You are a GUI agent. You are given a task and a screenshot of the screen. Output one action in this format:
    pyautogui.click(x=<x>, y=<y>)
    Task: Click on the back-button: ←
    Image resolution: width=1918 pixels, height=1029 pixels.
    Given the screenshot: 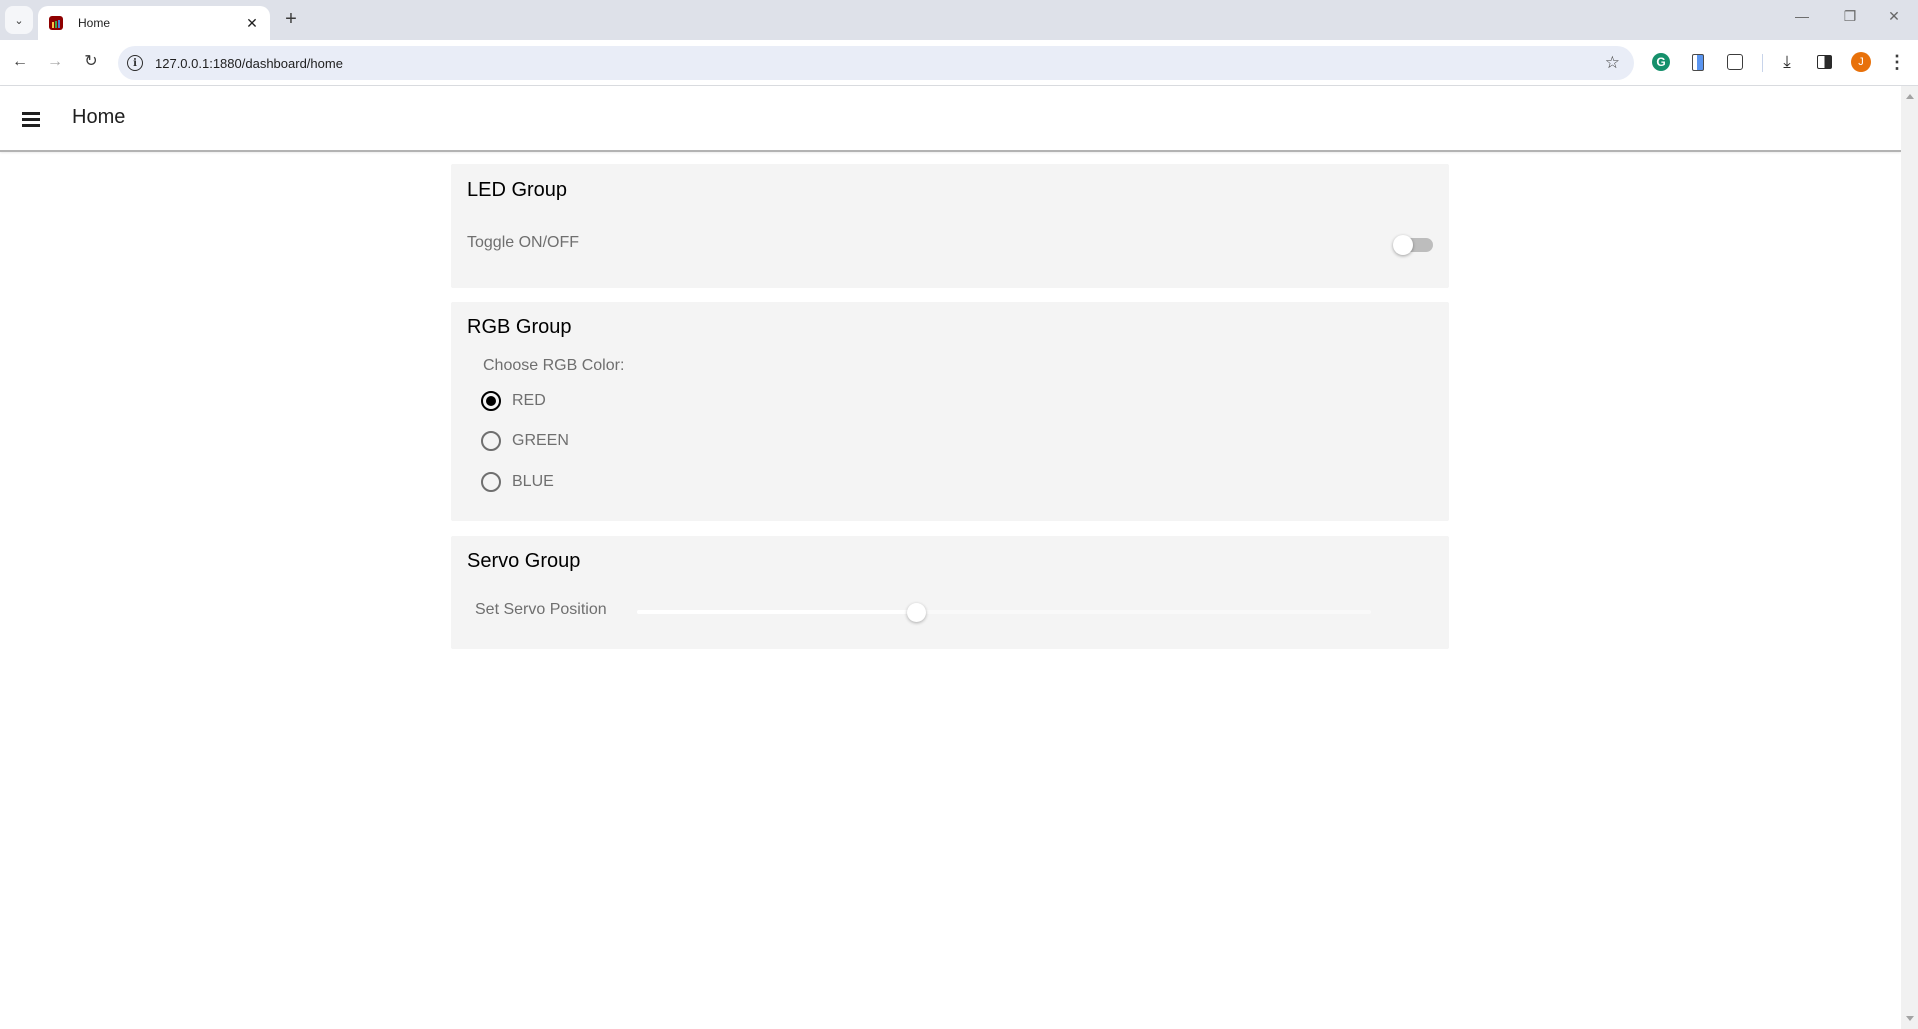 What is the action you would take?
    pyautogui.click(x=20, y=62)
    